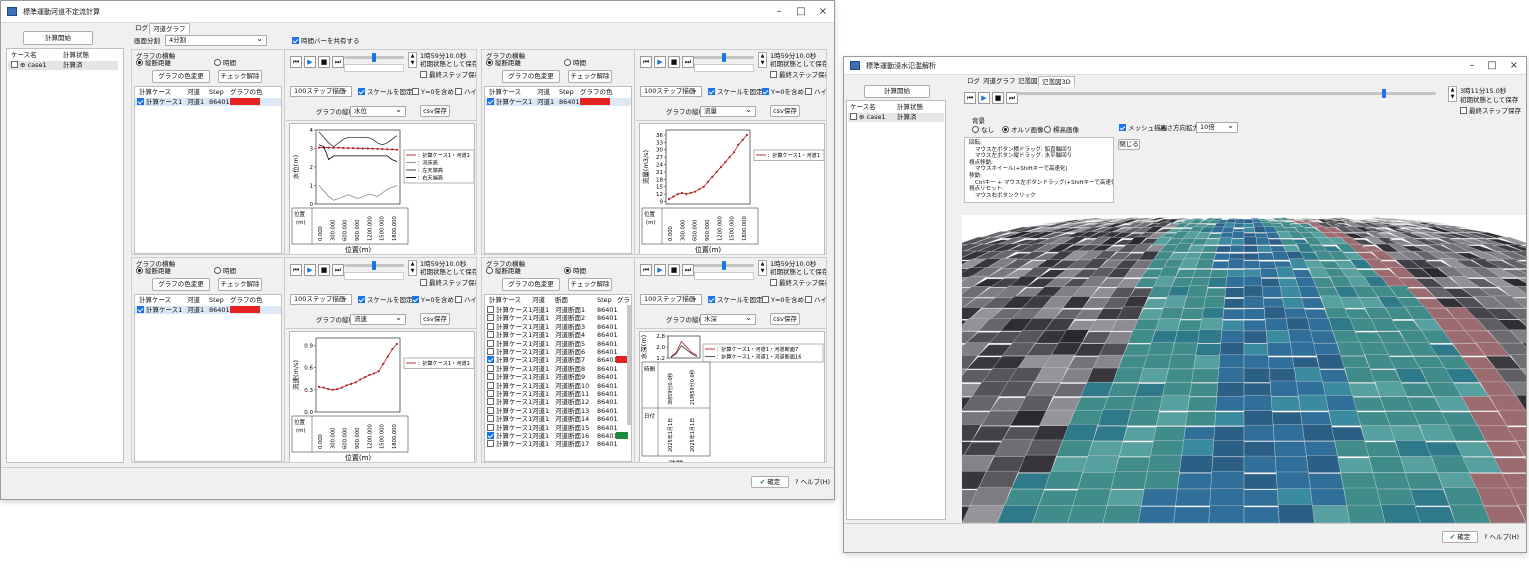 This screenshot has width=1529, height=571. What do you see at coordinates (1028, 81) in the screenshot?
I see `tab-flood-map: 氾濫図` at bounding box center [1028, 81].